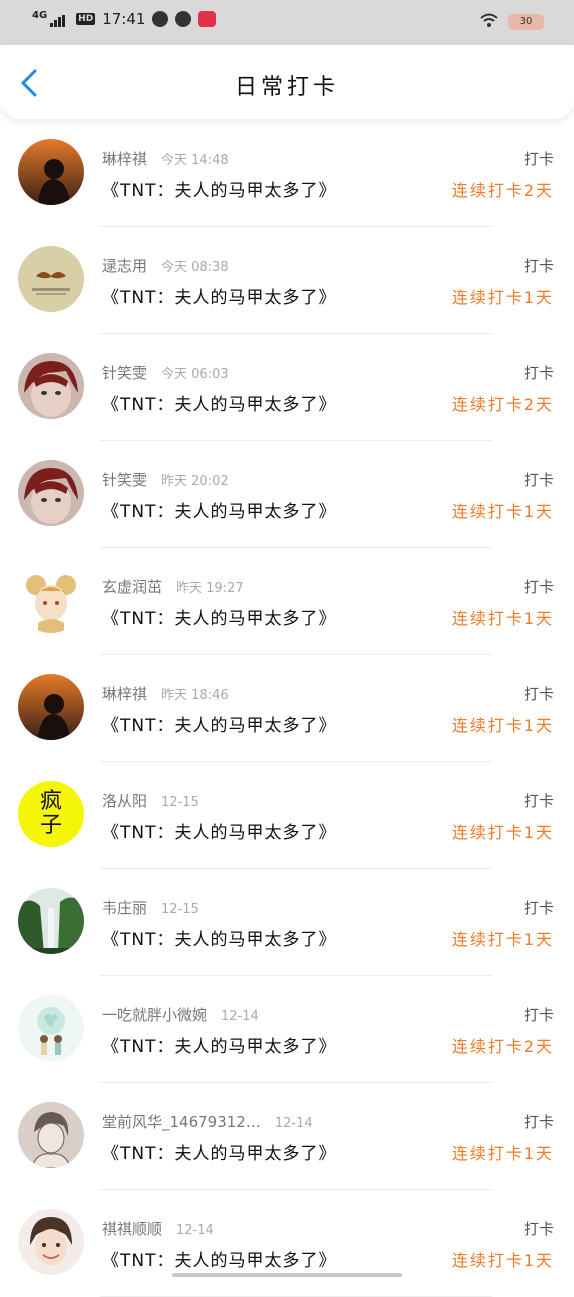  Describe the element at coordinates (287, 22) in the screenshot. I see `status-bar: 4G HD 17:41 30` at that location.